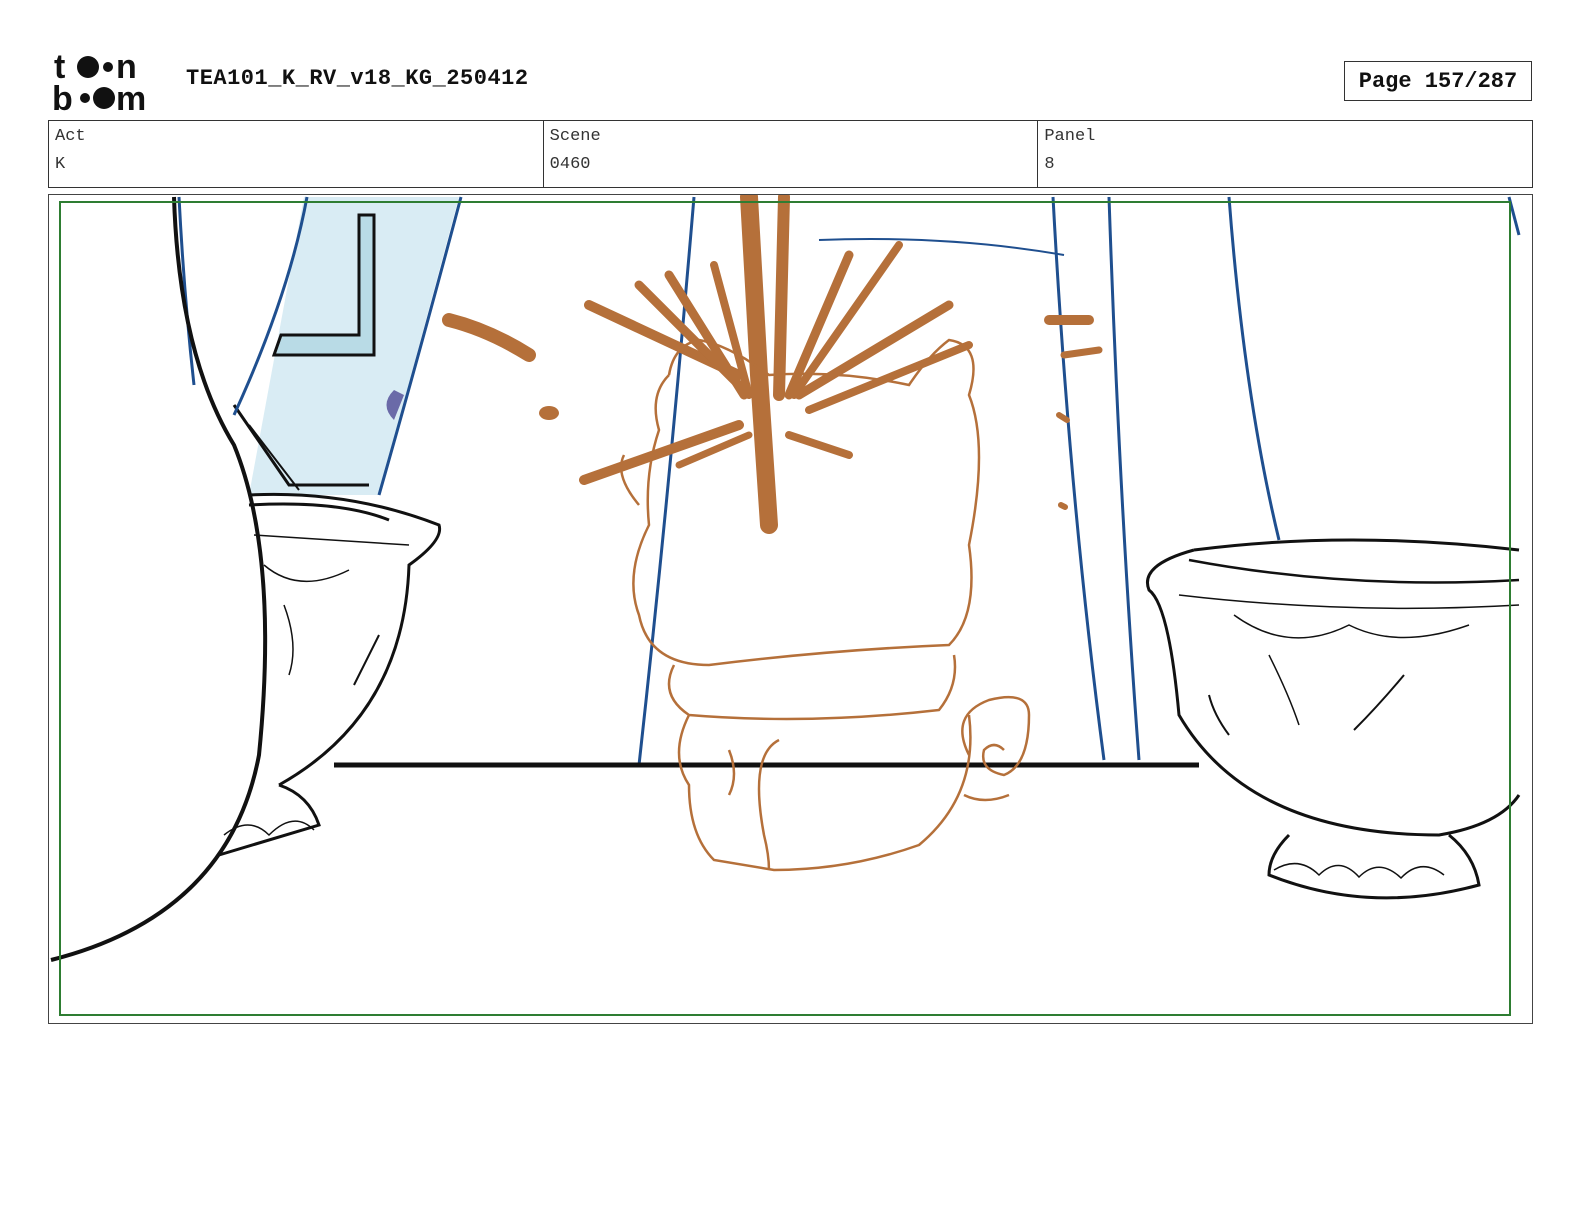 This screenshot has height=1224, width=1584. Describe the element at coordinates (575, 136) in the screenshot. I see `scene-label: Scene` at that location.